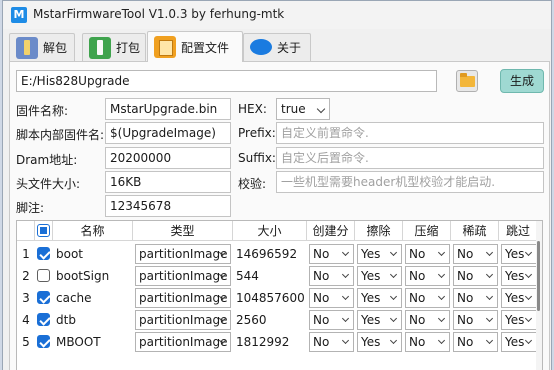 The width and height of the screenshot is (554, 370). Describe the element at coordinates (279, 320) in the screenshot. I see `table-row: 4 dtb partitionImage 2560 No Yes No No Yes` at that location.